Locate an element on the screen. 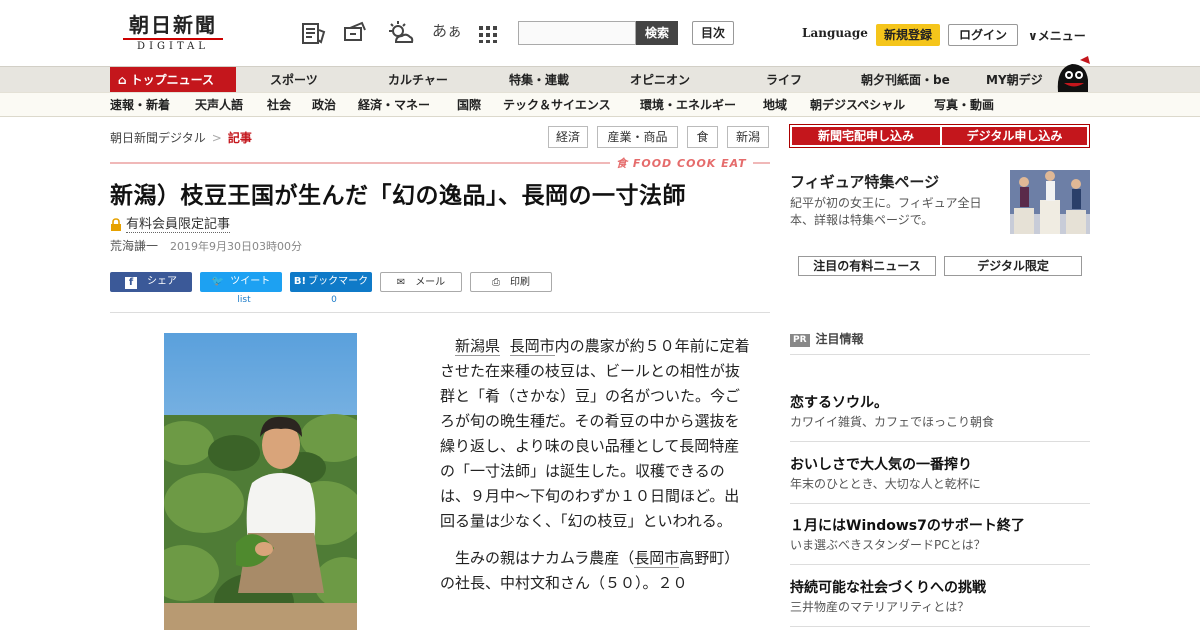 The height and width of the screenshot is (630, 1200). register-button: 新規登録 is located at coordinates (908, 35).